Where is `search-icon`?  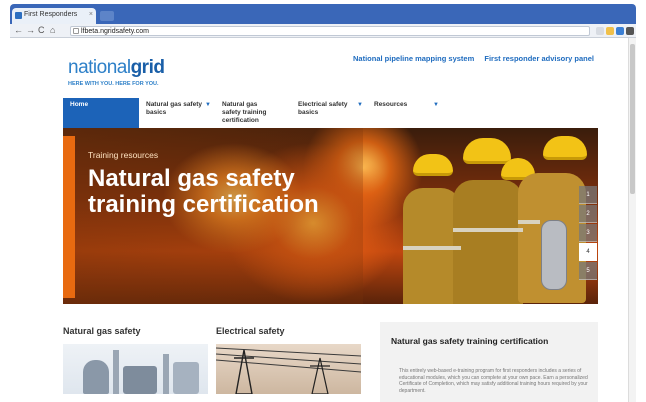 search-icon is located at coordinates (600, 31).